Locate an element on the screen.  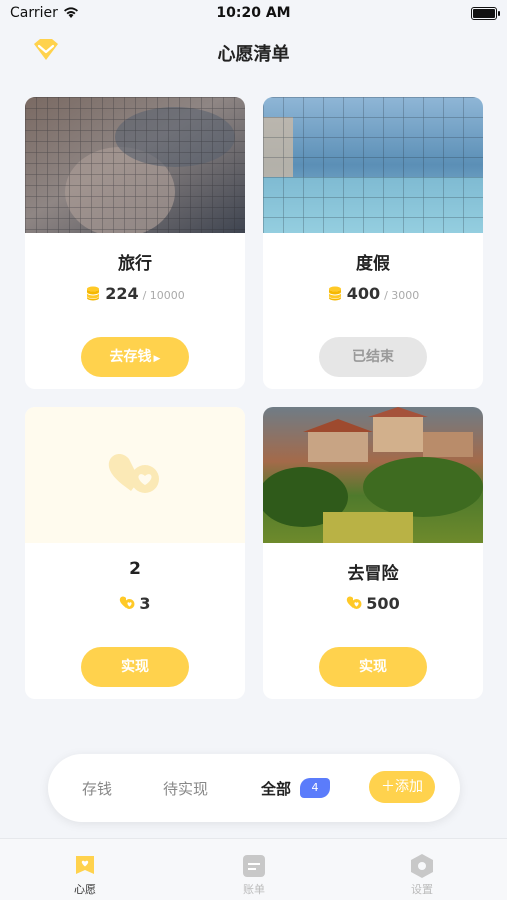
tab-saving: 存钱 is located at coordinates (97, 788).